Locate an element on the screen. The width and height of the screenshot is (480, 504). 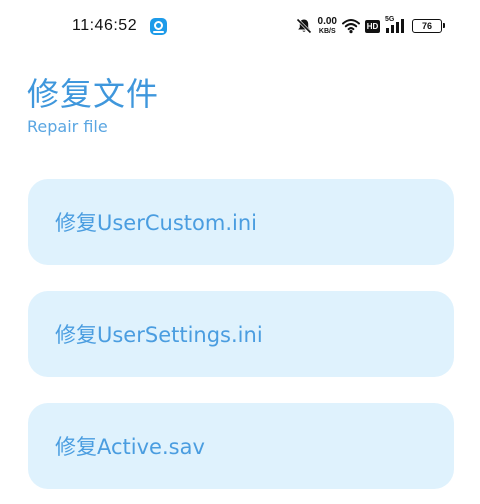
app-badge-icon is located at coordinates (158, 26).